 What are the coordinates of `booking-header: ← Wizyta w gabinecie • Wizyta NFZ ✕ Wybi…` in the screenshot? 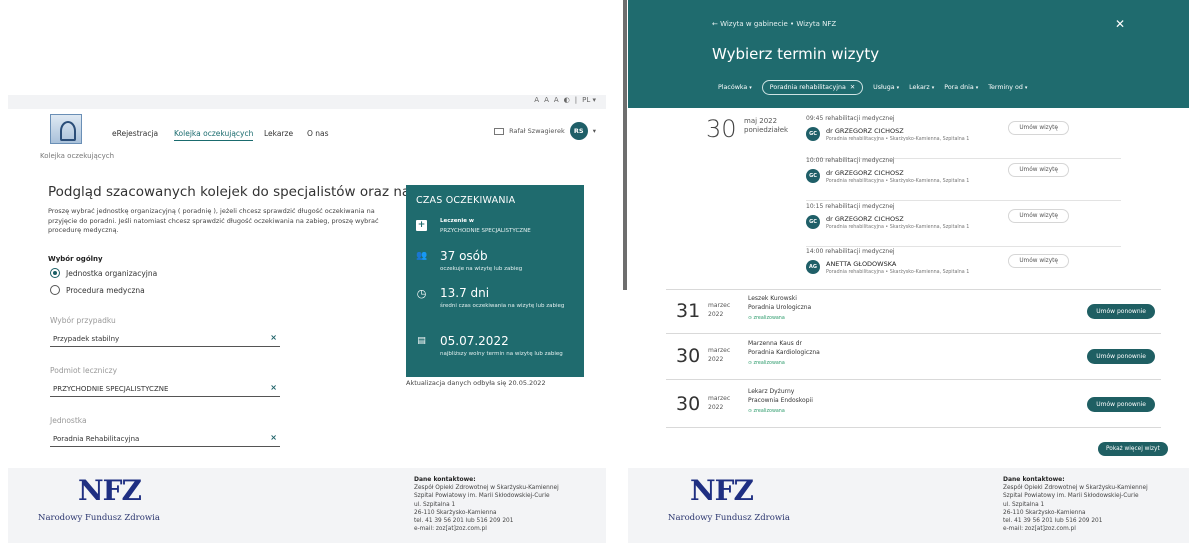 It's located at (908, 54).